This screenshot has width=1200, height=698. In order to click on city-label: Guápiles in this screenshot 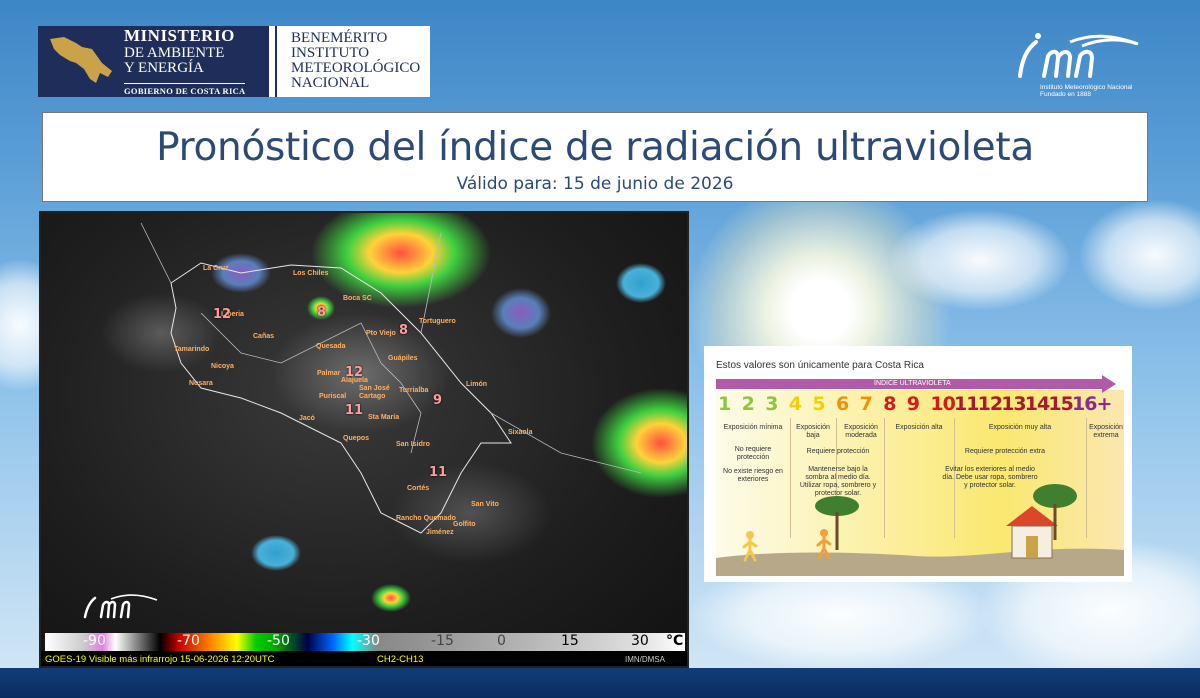, I will do `click(403, 358)`.